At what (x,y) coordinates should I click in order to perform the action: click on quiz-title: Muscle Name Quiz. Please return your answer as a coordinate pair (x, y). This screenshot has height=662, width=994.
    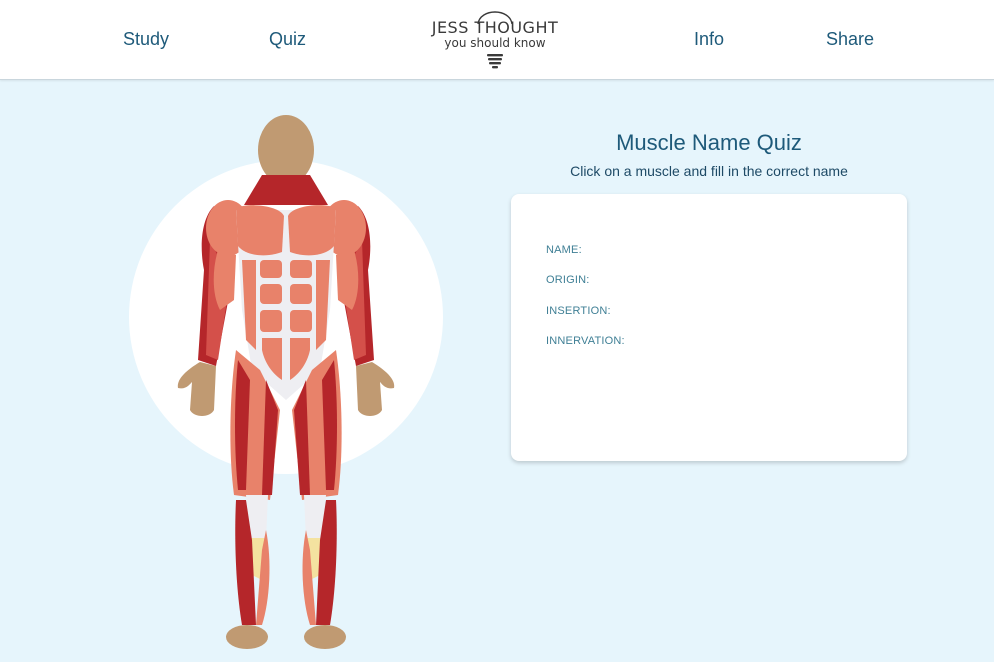
    Looking at the image, I should click on (709, 142).